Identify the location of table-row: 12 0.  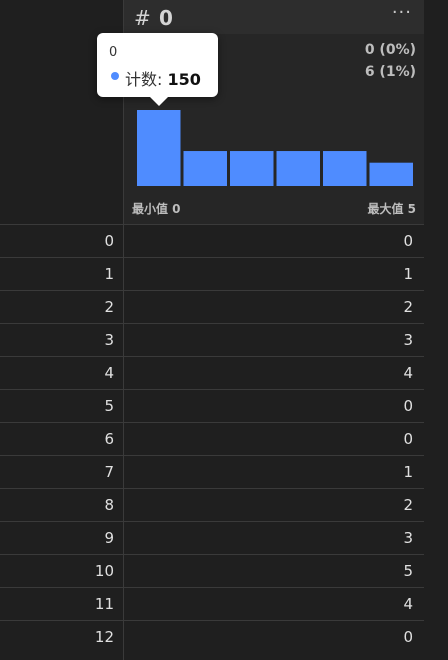
(212, 636).